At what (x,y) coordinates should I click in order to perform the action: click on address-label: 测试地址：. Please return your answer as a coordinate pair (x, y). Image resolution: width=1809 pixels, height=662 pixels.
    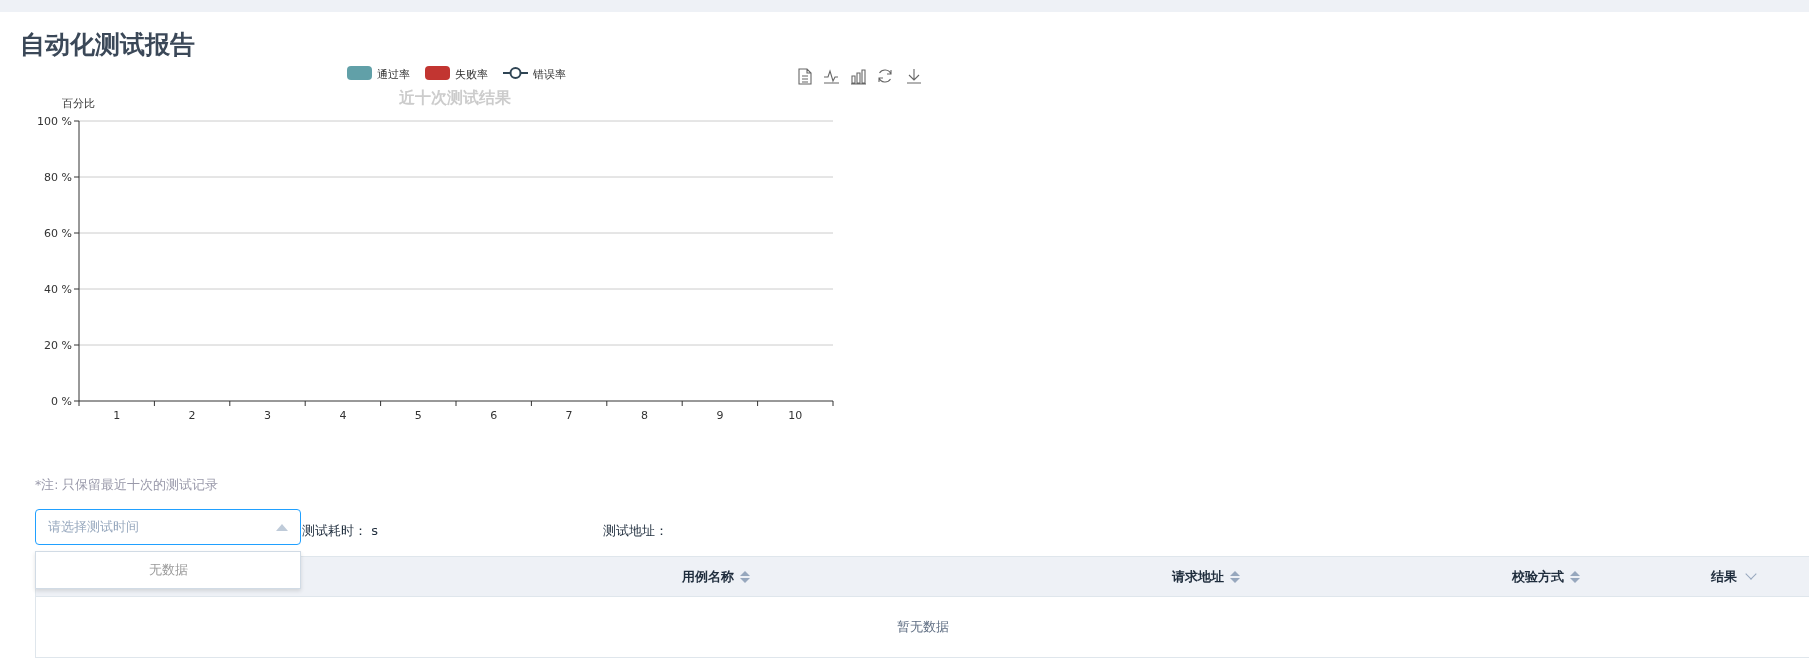
    Looking at the image, I should click on (635, 531).